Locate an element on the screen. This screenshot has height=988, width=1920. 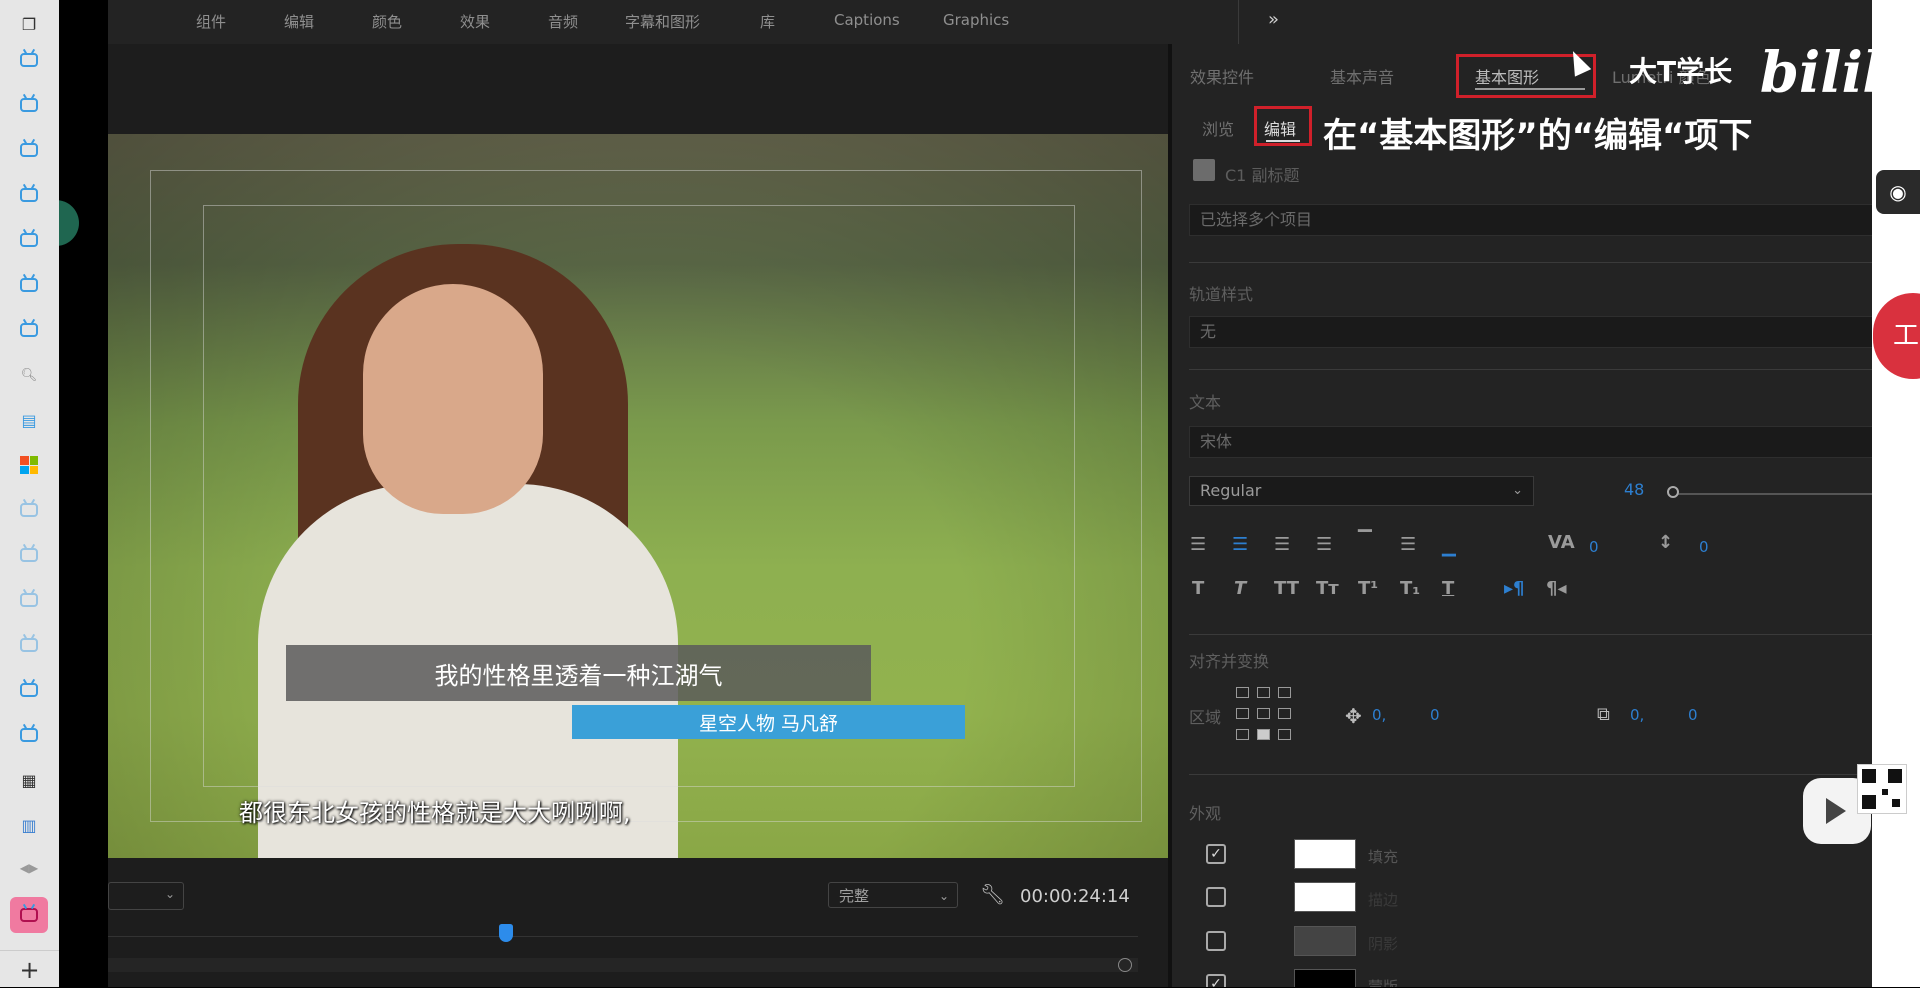
fill-checkbox: ✓ is located at coordinates (1216, 854).